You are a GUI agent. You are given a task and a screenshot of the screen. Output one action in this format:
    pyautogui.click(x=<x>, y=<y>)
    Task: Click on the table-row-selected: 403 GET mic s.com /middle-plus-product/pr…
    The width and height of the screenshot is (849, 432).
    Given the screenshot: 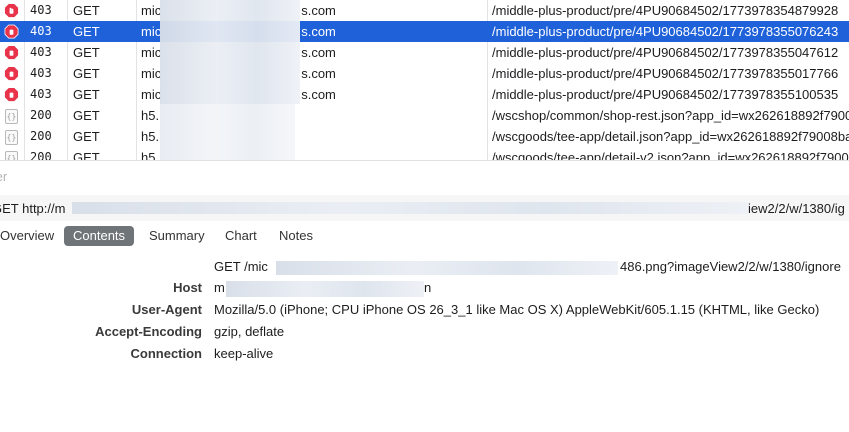 What is the action you would take?
    pyautogui.click(x=424, y=31)
    